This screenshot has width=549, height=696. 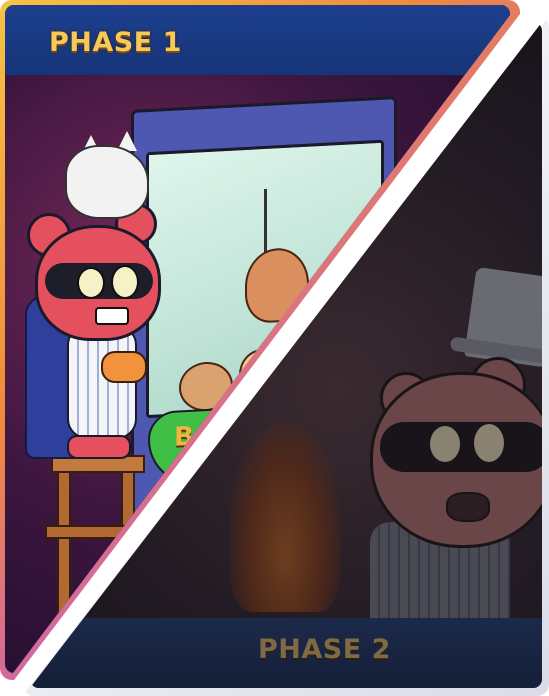 What do you see at coordinates (285, 517) in the screenshot?
I see `fire` at bounding box center [285, 517].